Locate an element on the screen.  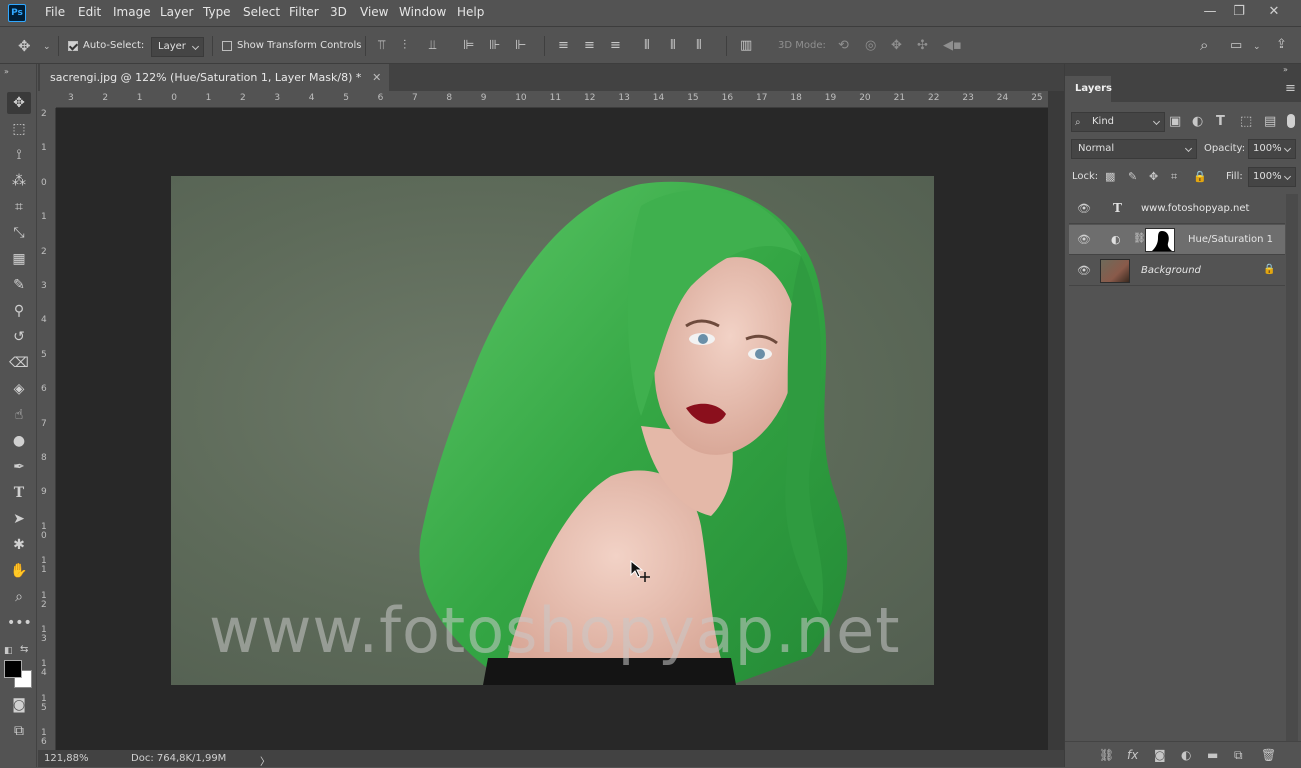
layer-name: Background is located at coordinates (1171, 270).